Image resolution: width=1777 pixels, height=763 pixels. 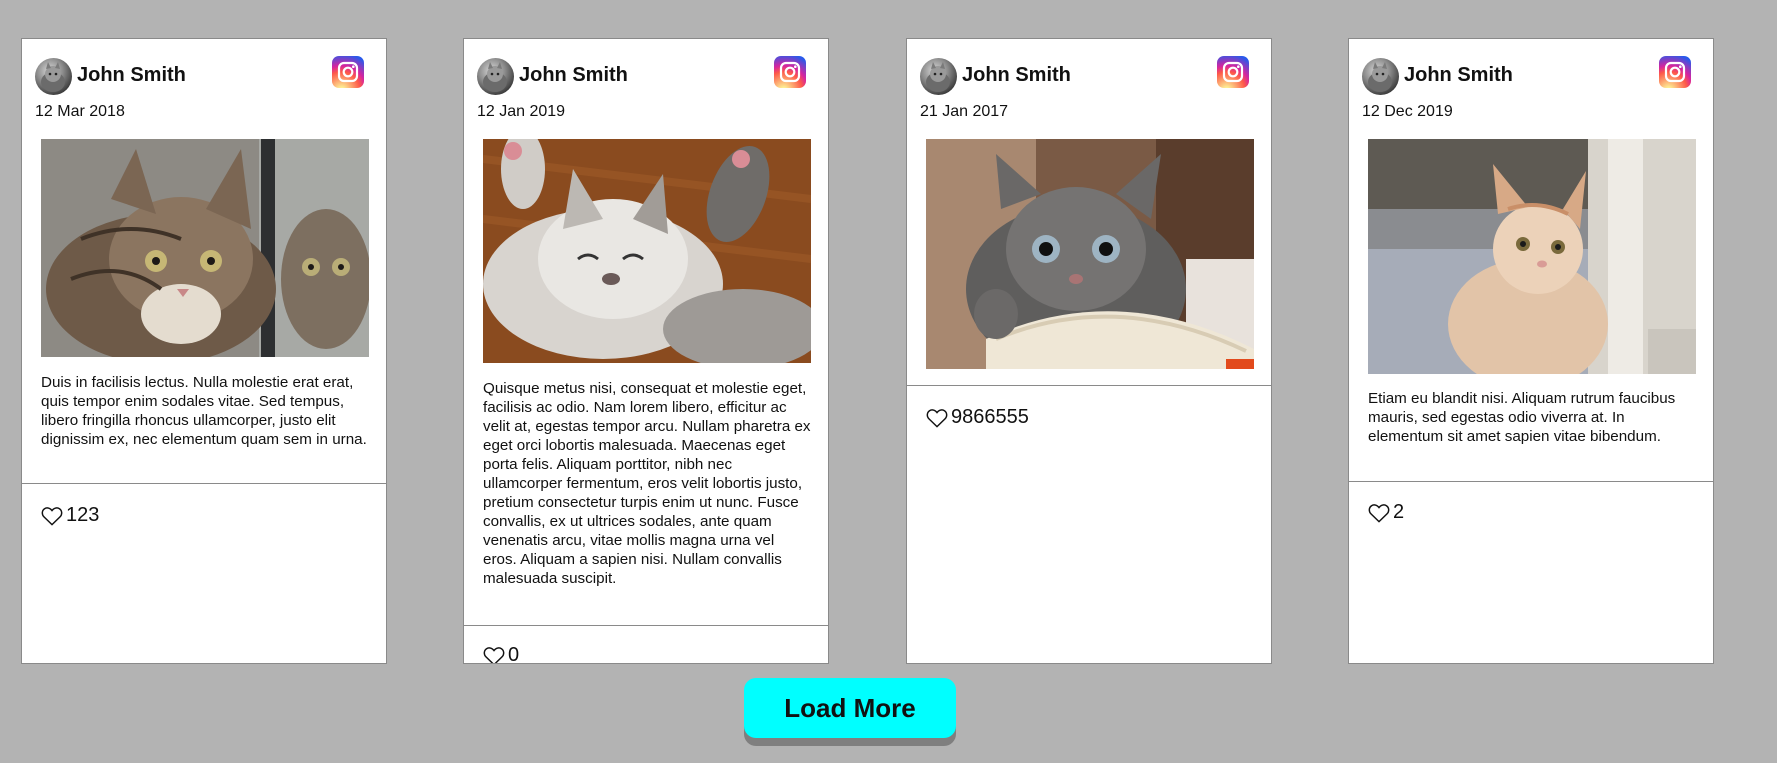 I want to click on like-count: 2, so click(x=1399, y=512).